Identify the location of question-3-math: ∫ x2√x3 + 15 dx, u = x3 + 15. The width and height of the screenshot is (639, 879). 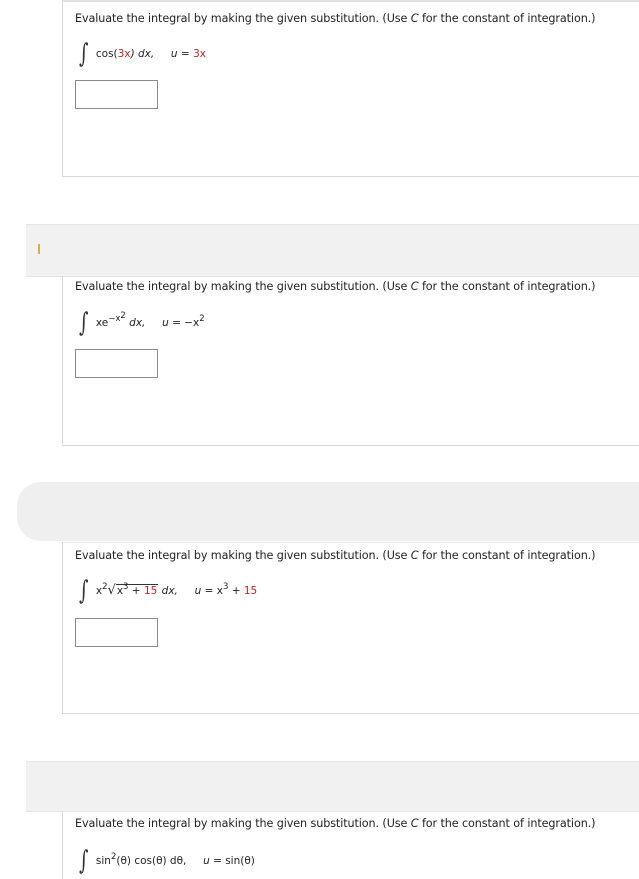
(167, 591).